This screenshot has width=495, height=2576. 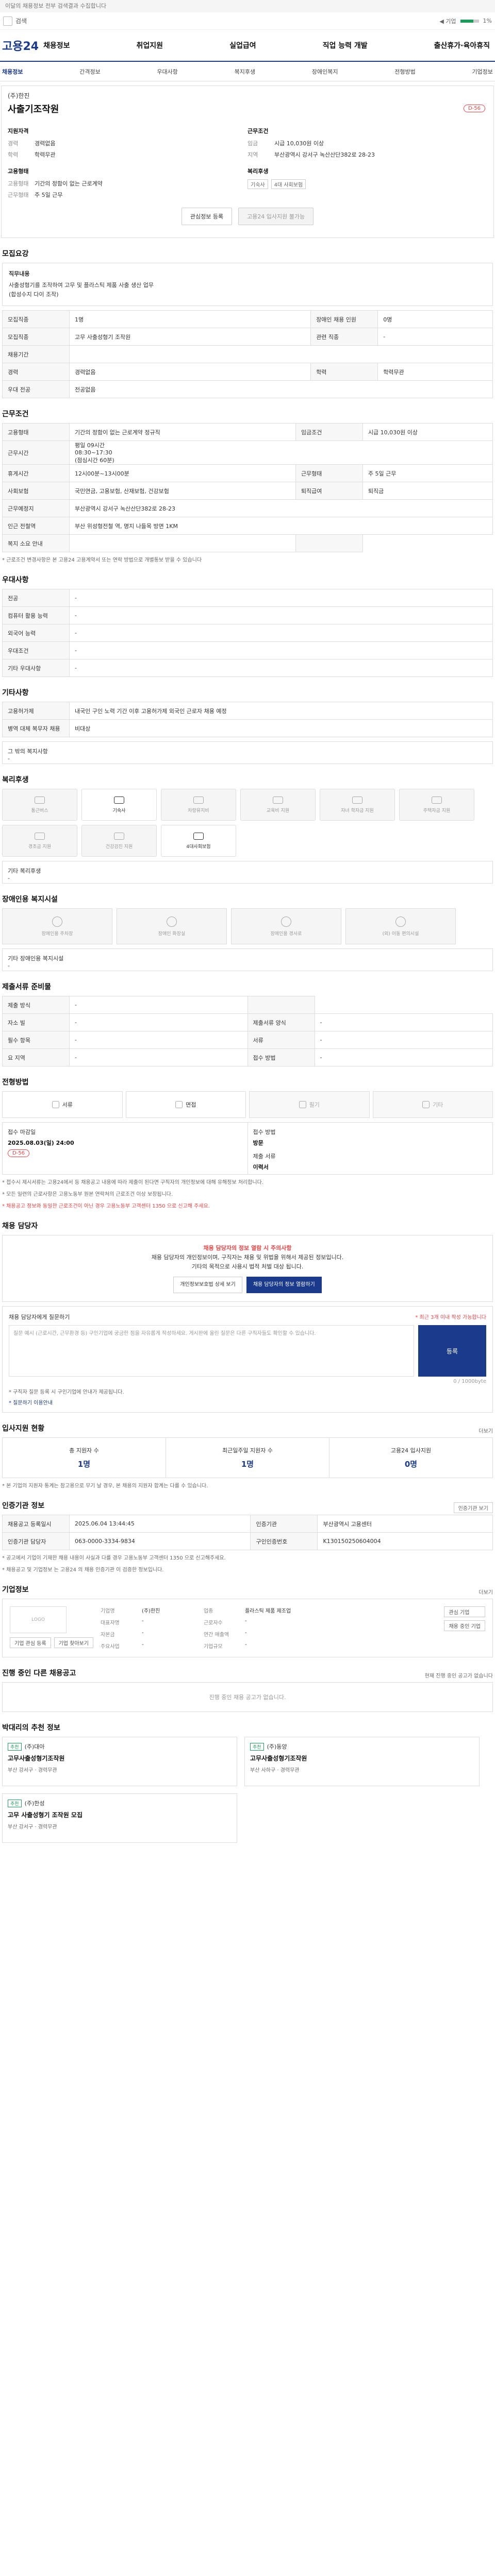 I want to click on recommend-card: 추천 (주)동양 고무사출성형기조작원 부산 사하구 · 경력무관, so click(x=362, y=1761).